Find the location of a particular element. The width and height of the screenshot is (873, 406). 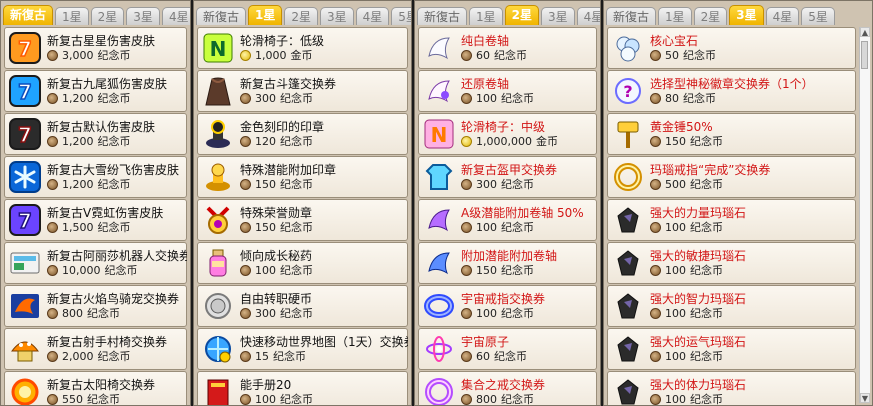

medal-icon is located at coordinates (218, 220).